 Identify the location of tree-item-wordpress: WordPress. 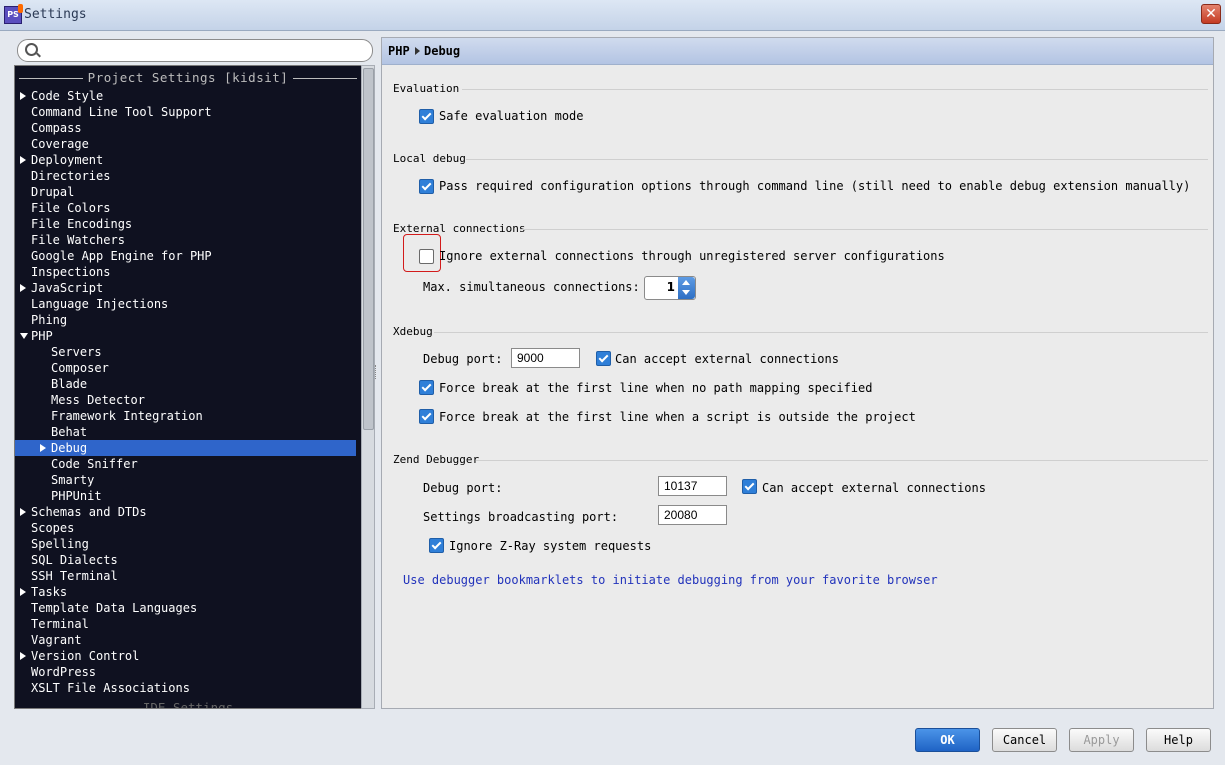
(63, 672).